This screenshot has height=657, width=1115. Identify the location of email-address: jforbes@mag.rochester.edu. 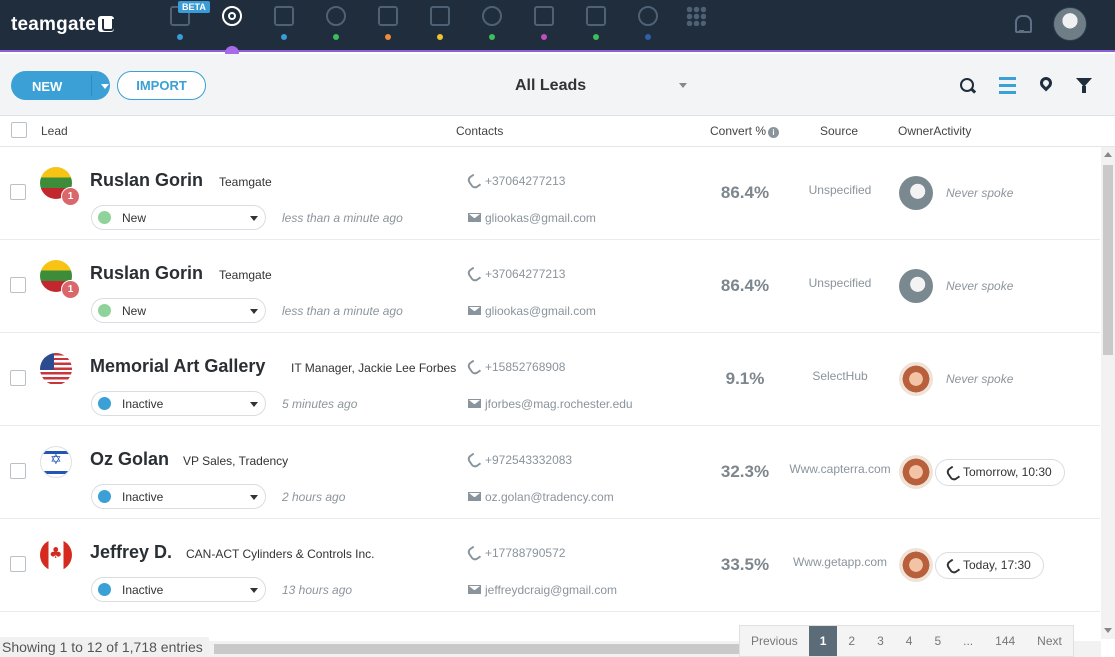
(559, 404).